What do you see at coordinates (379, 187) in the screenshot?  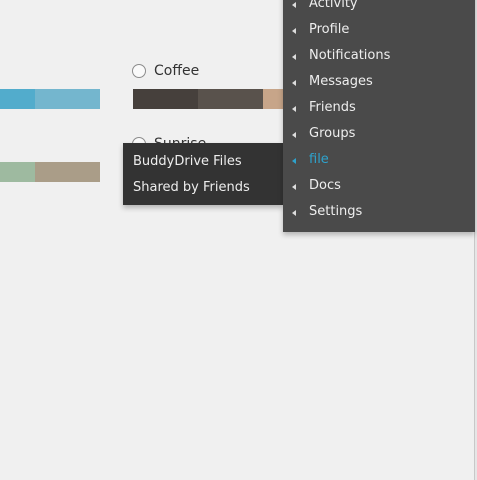 I see `menu-item-docs: Docs` at bounding box center [379, 187].